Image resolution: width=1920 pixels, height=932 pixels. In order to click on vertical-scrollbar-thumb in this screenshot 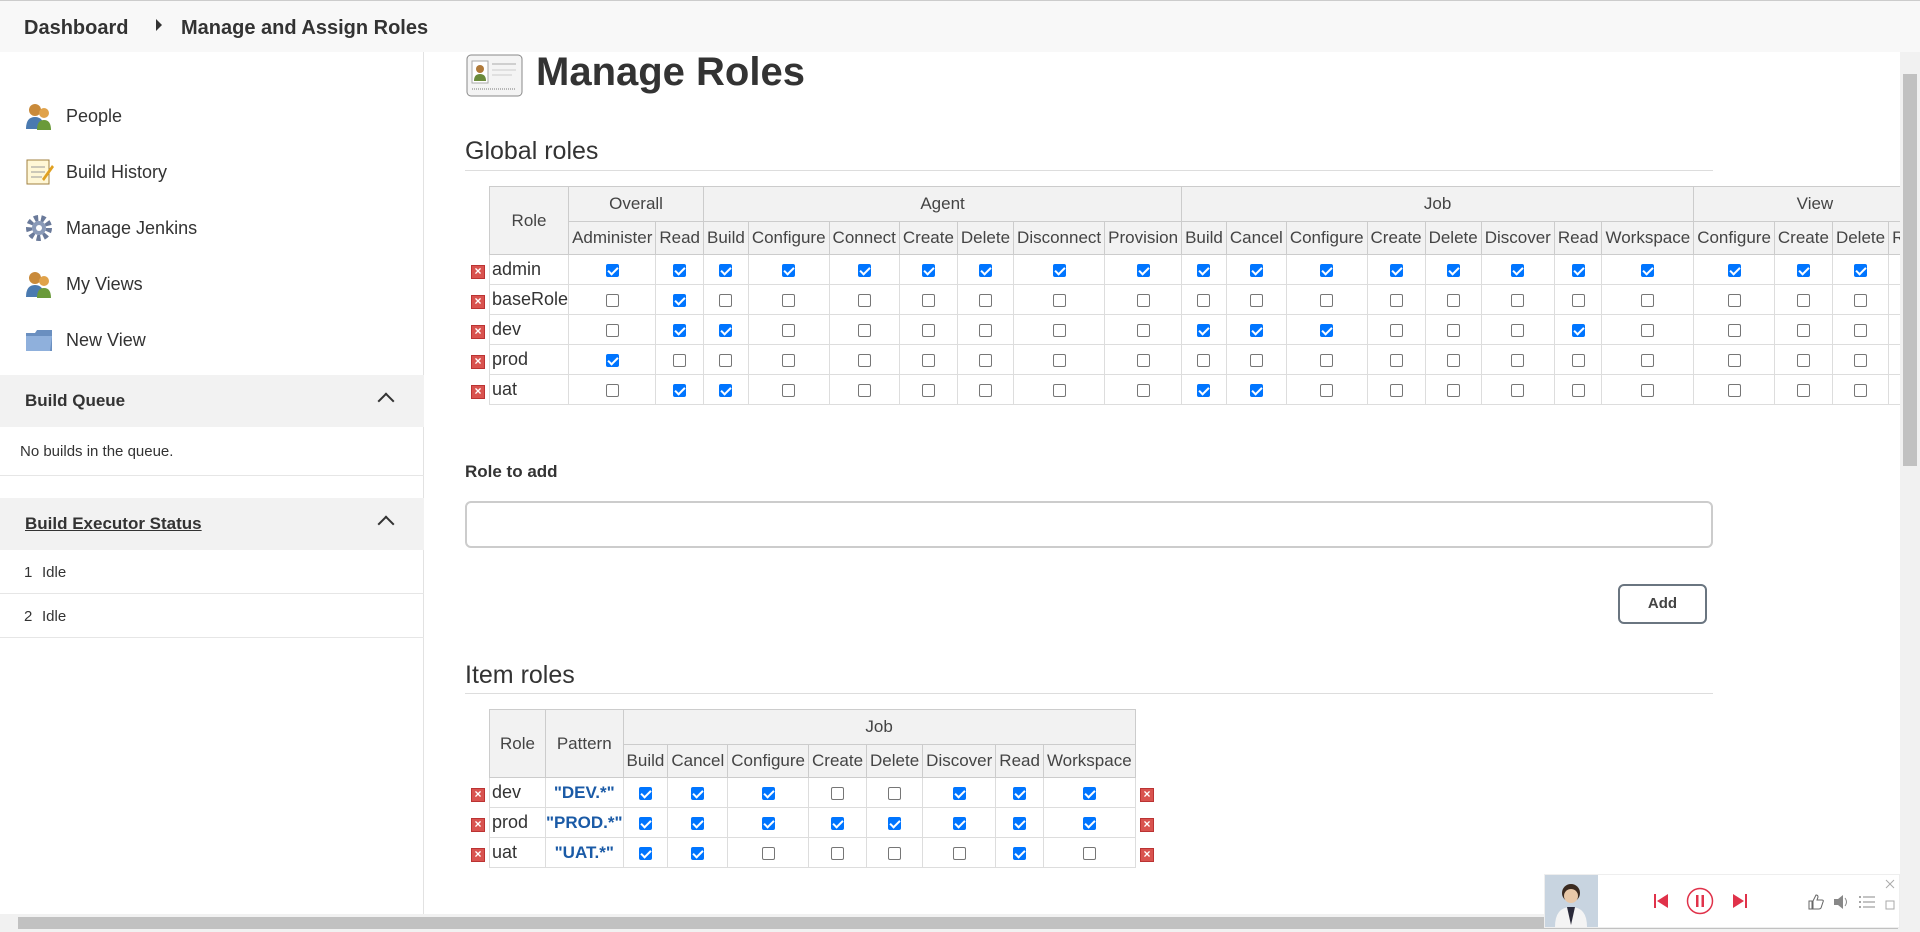, I will do `click(1910, 270)`.